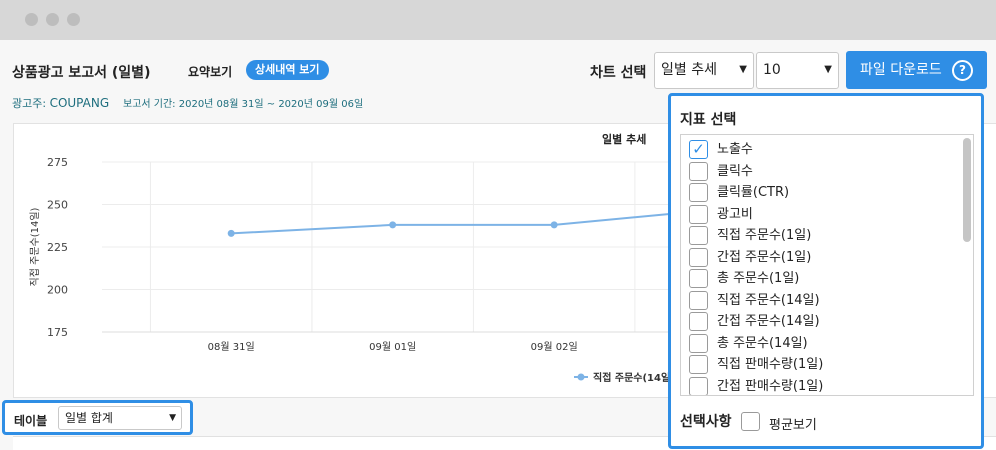  Describe the element at coordinates (29, 103) in the screenshot. I see `advertiser-label: 광고주:` at that location.